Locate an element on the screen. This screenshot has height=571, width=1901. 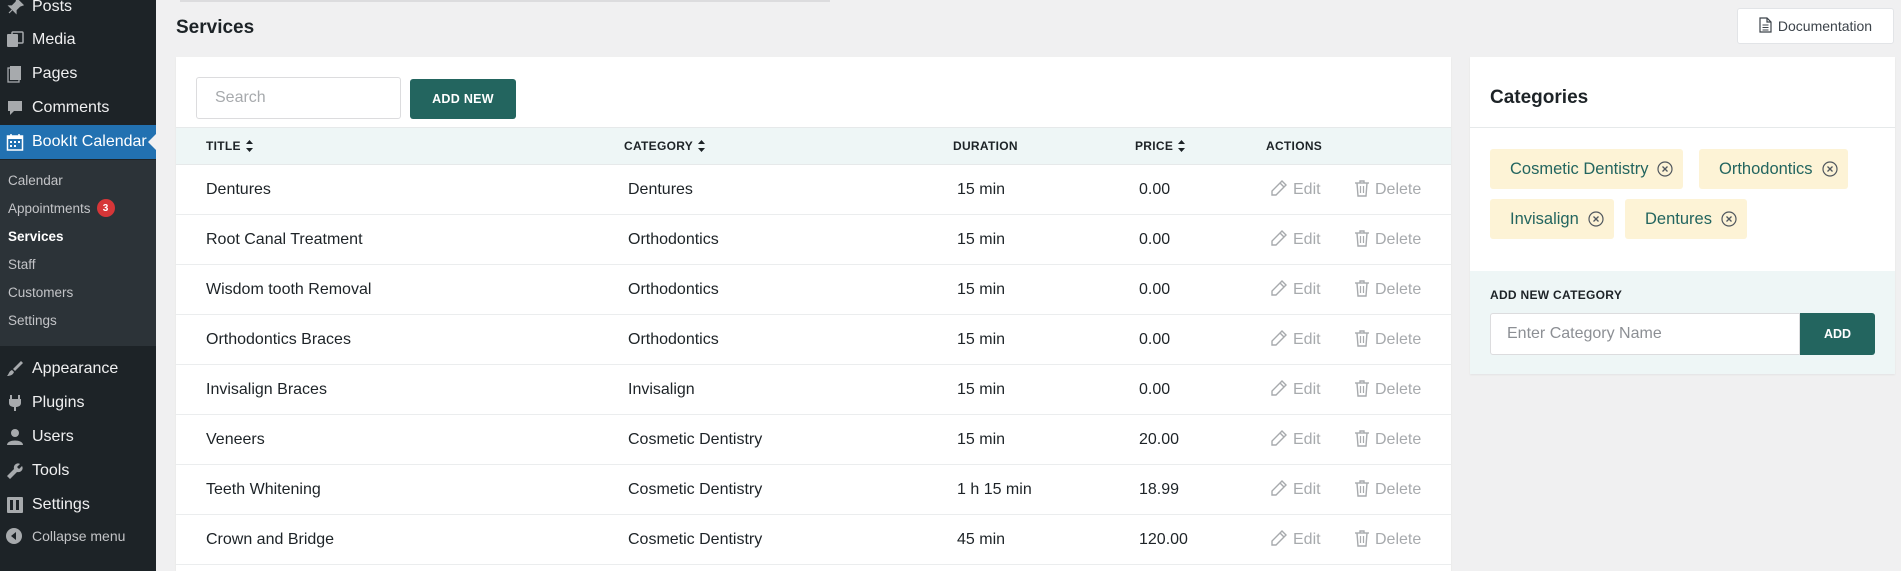
service-category: Cosmetic Dentistry is located at coordinates (695, 489).